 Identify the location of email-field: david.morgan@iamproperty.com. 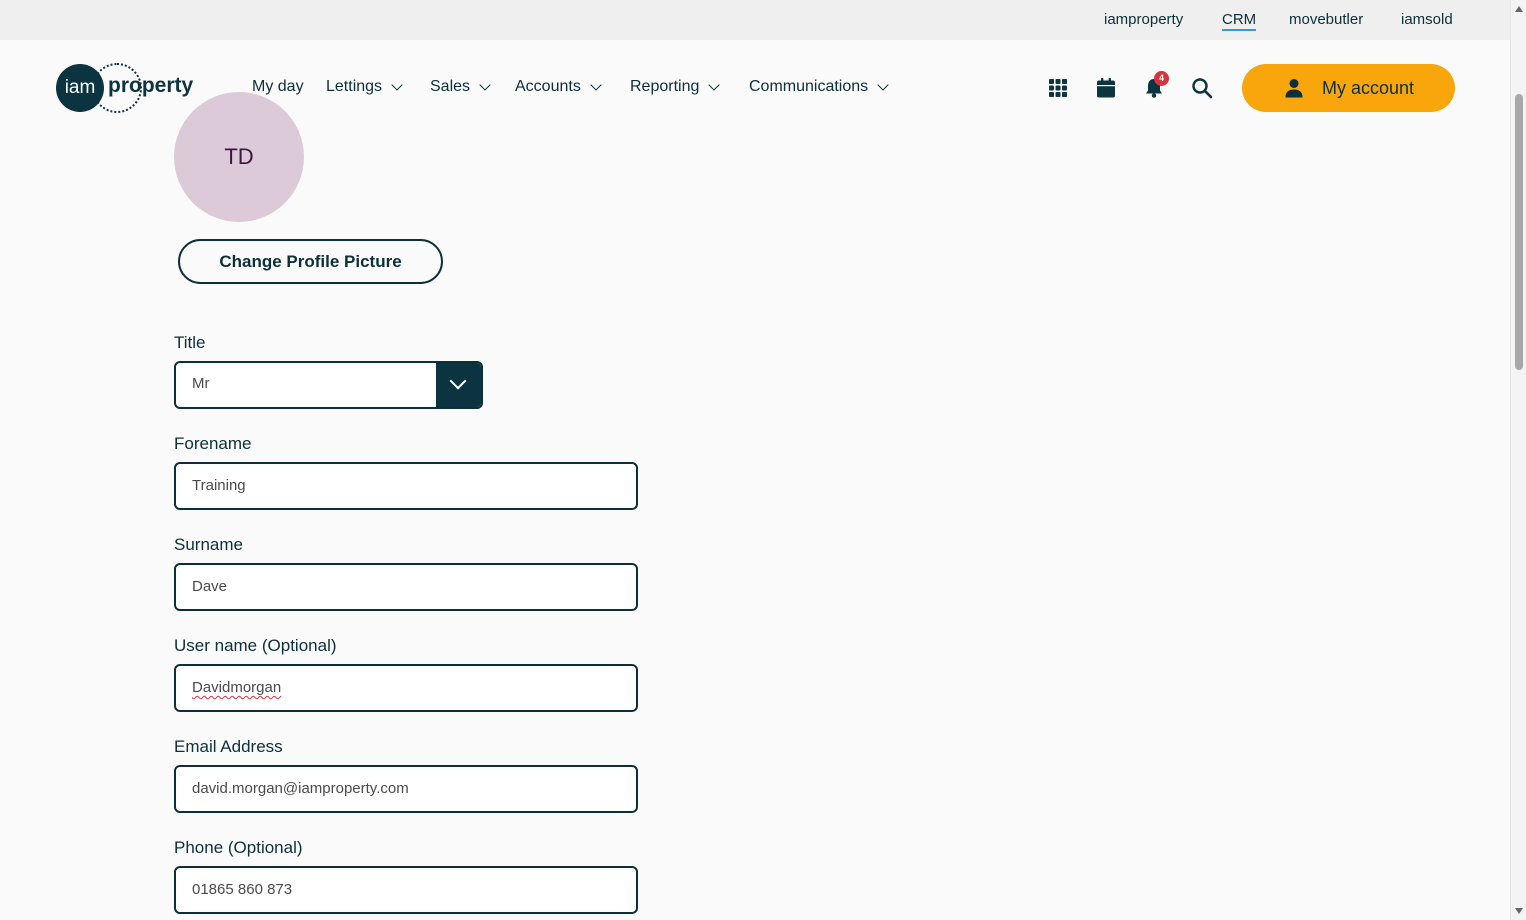
(406, 789).